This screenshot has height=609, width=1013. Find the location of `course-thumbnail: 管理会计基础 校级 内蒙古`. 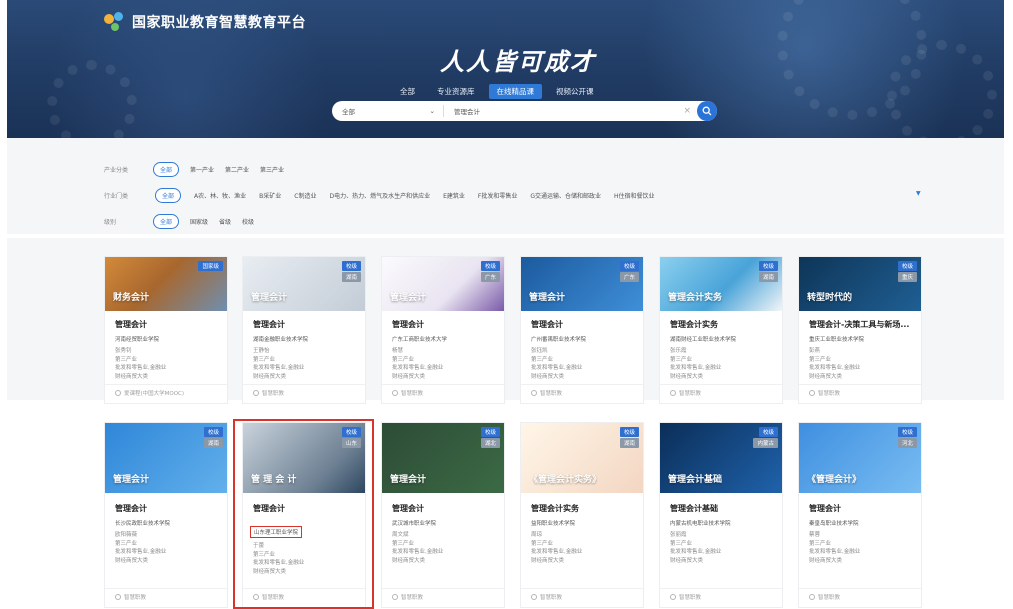

course-thumbnail: 管理会计基础 校级 内蒙古 is located at coordinates (721, 458).